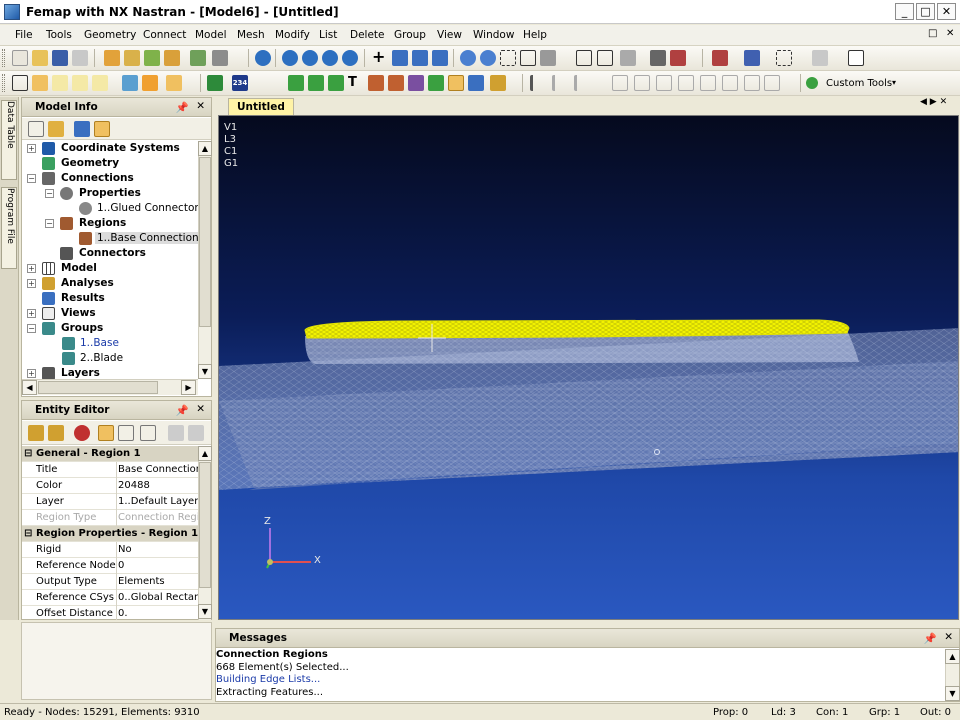 The width and height of the screenshot is (960, 720). I want to click on toolbar-grip, so click(3, 58).